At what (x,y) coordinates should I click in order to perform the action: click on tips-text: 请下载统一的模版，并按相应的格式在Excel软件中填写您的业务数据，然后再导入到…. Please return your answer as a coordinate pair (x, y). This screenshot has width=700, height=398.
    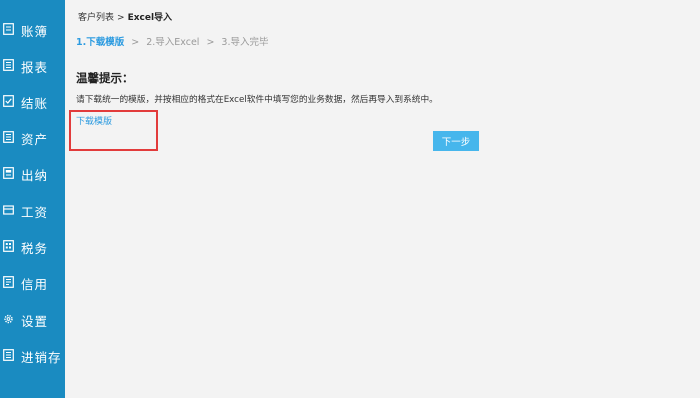
    Looking at the image, I should click on (257, 100).